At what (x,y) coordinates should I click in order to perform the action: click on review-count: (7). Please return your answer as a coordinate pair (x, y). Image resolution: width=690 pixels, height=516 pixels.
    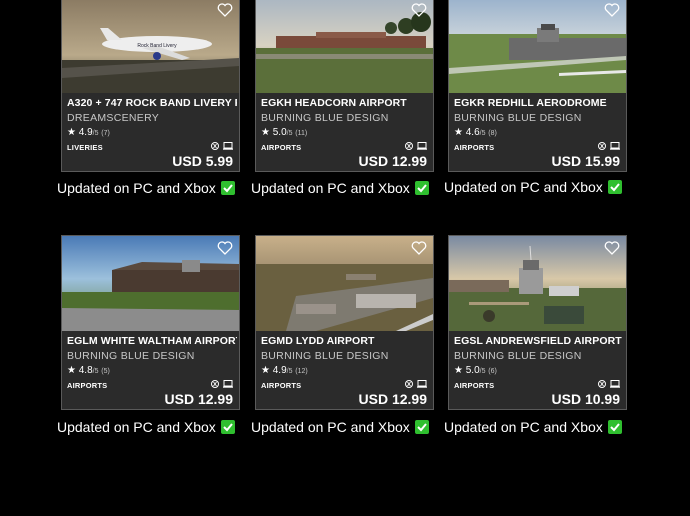
    Looking at the image, I should click on (105, 133).